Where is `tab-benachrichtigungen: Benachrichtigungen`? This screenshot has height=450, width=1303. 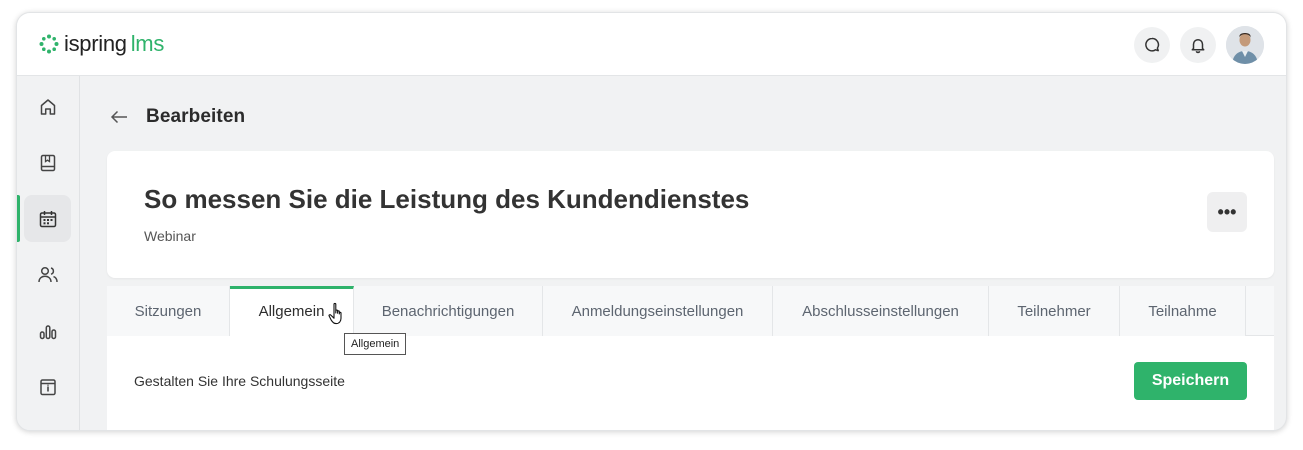
tab-benachrichtigungen: Benachrichtigungen is located at coordinates (448, 311).